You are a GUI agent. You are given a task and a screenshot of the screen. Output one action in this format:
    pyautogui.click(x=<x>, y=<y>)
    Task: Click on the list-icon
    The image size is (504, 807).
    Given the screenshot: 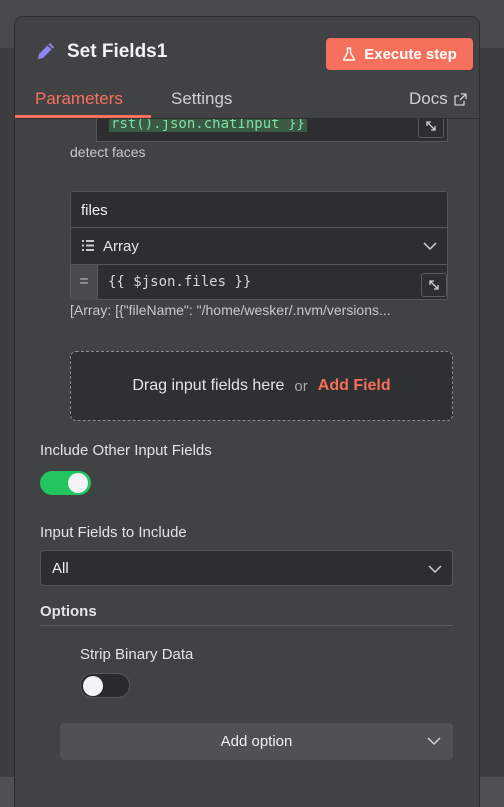 What is the action you would take?
    pyautogui.click(x=88, y=245)
    